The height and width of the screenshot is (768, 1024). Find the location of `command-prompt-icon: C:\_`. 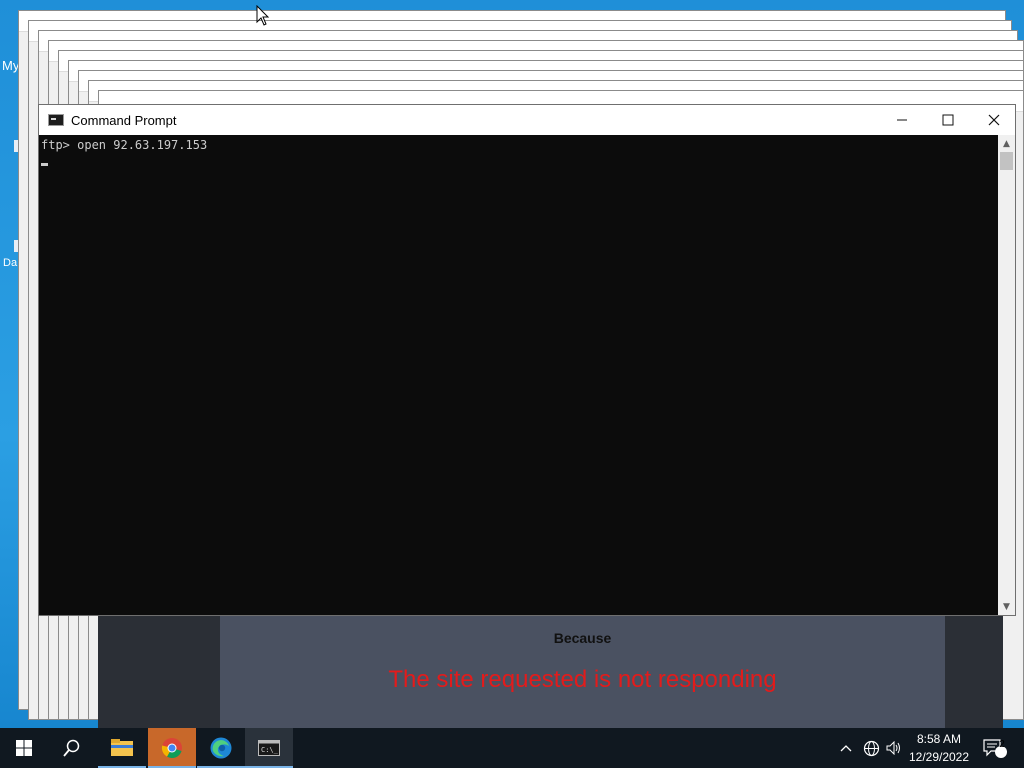

command-prompt-icon: C:\_ is located at coordinates (269, 748).